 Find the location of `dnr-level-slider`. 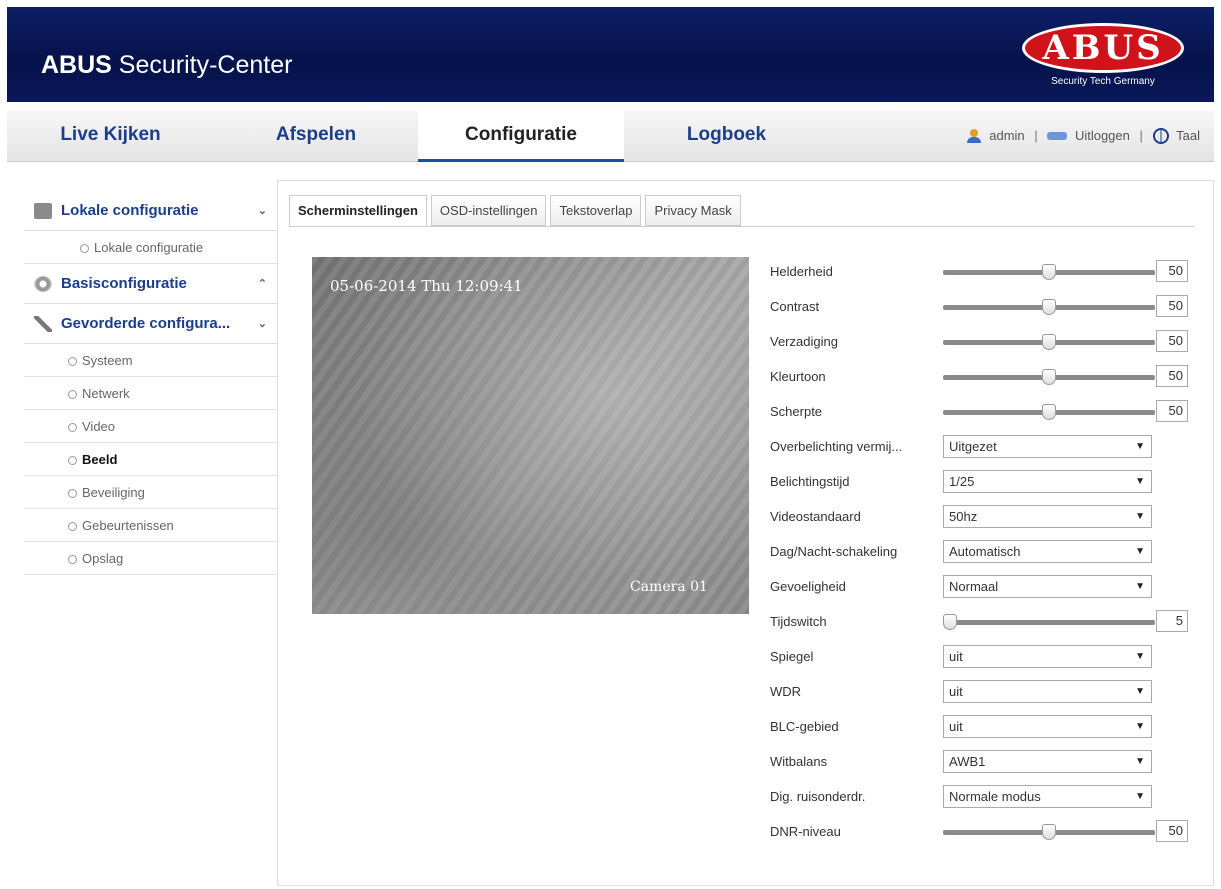

dnr-level-slider is located at coordinates (1049, 832).